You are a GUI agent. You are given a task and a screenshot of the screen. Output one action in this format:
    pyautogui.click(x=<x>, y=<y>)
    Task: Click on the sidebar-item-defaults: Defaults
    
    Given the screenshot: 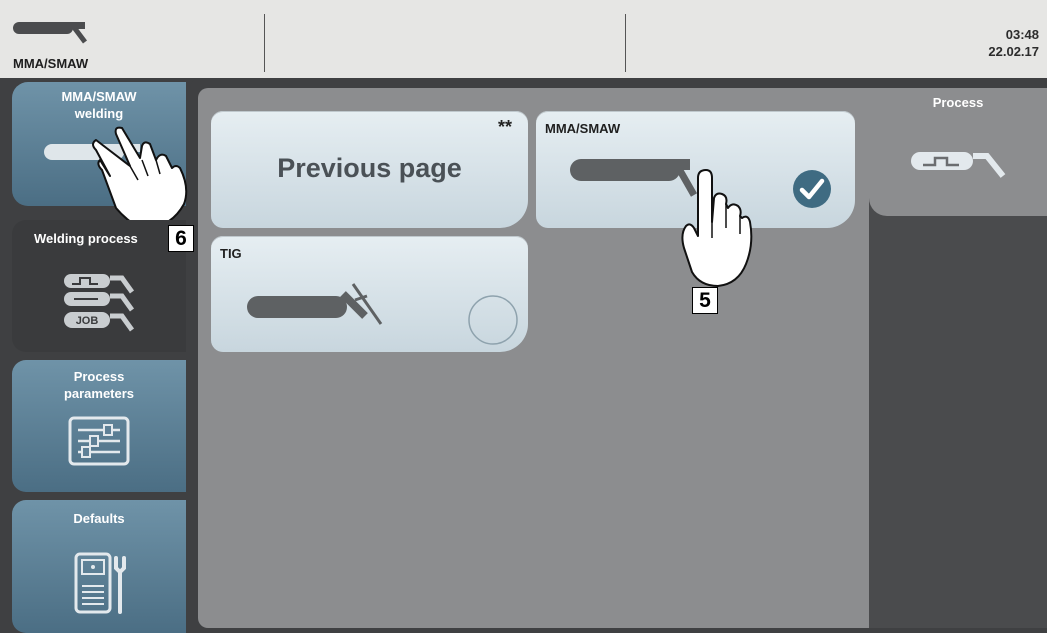 What is the action you would take?
    pyautogui.click(x=99, y=566)
    